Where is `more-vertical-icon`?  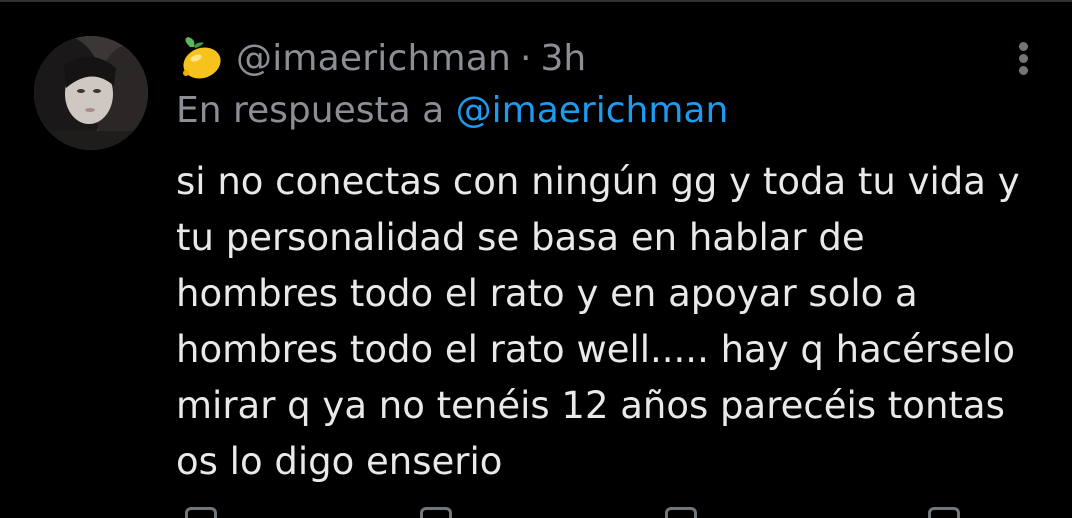
more-vertical-icon is located at coordinates (1024, 58).